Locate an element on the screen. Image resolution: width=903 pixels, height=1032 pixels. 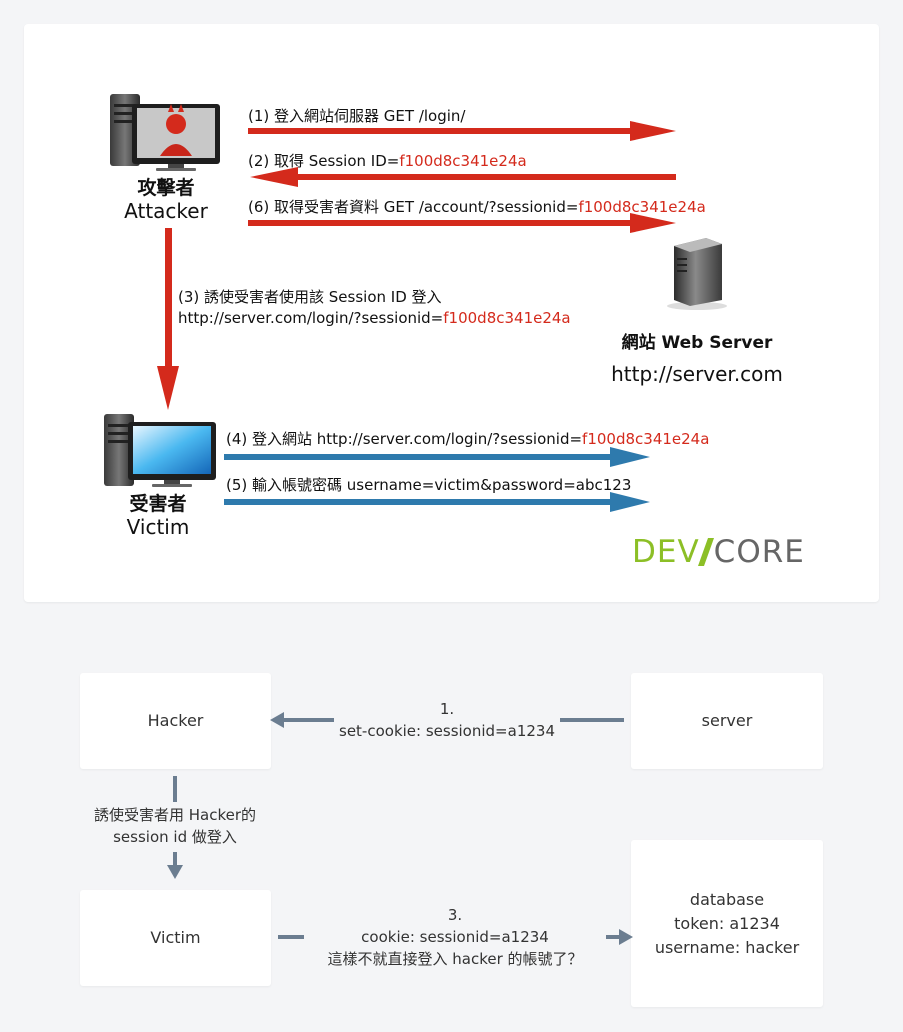
attacker-label-zh: 攻擊者 is located at coordinates (166, 188).